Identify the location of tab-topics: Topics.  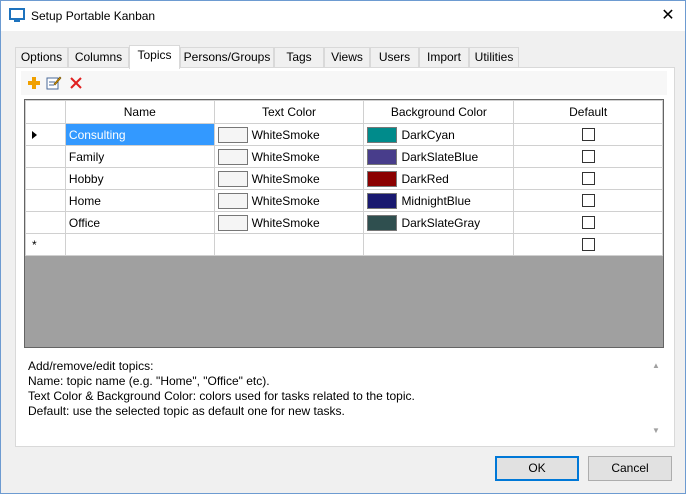
(154, 57).